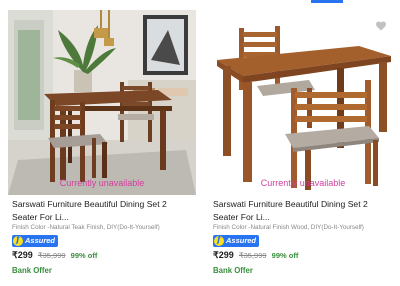  I want to click on heart-icon, so click(381, 26).